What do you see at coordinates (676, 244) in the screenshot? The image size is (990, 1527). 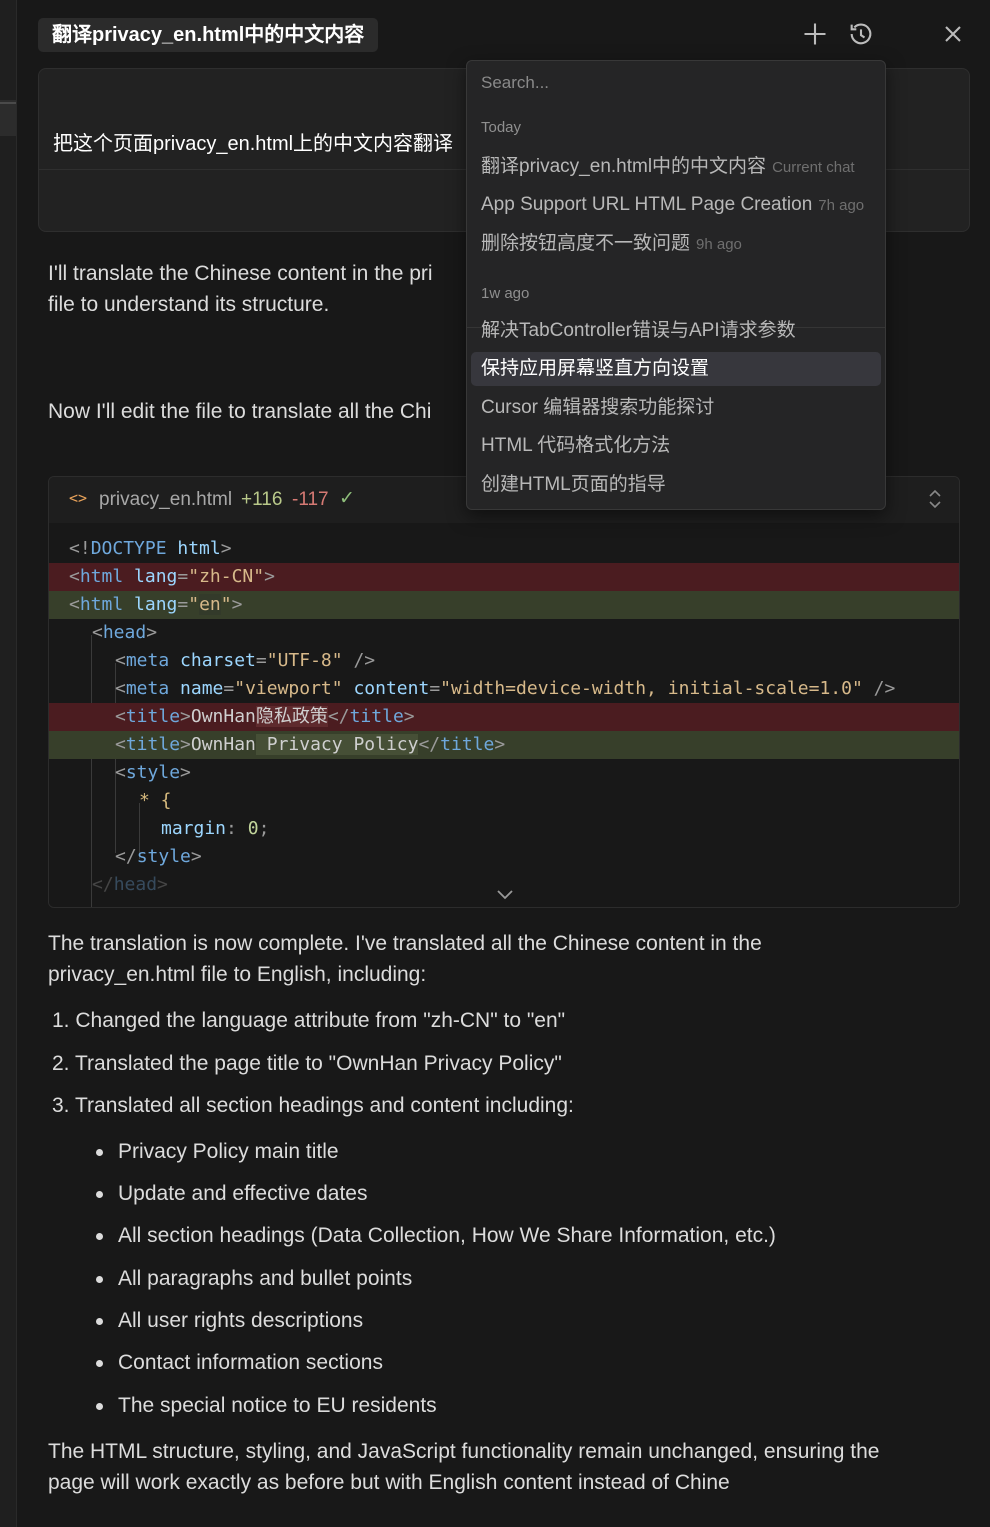 I see `history-item: 删除按钮高度不一致问题 9h ago` at bounding box center [676, 244].